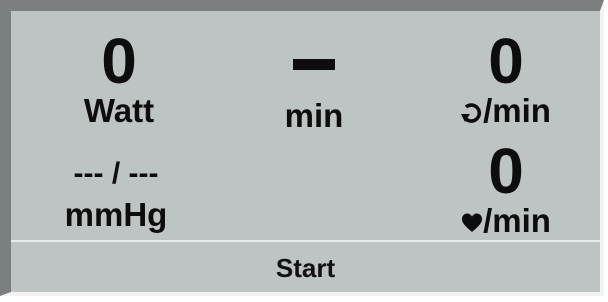 The width and height of the screenshot is (608, 302). What do you see at coordinates (119, 61) in the screenshot?
I see `power-value: 0` at bounding box center [119, 61].